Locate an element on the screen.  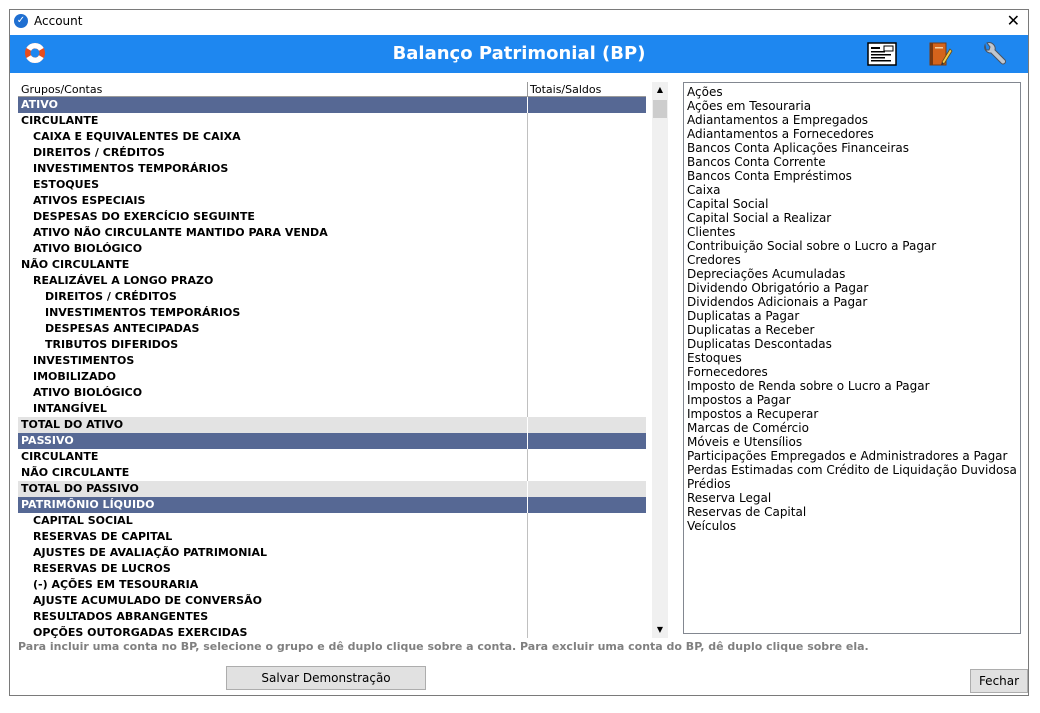
account-item: Bancos Conta Corrente is located at coordinates (852, 162).